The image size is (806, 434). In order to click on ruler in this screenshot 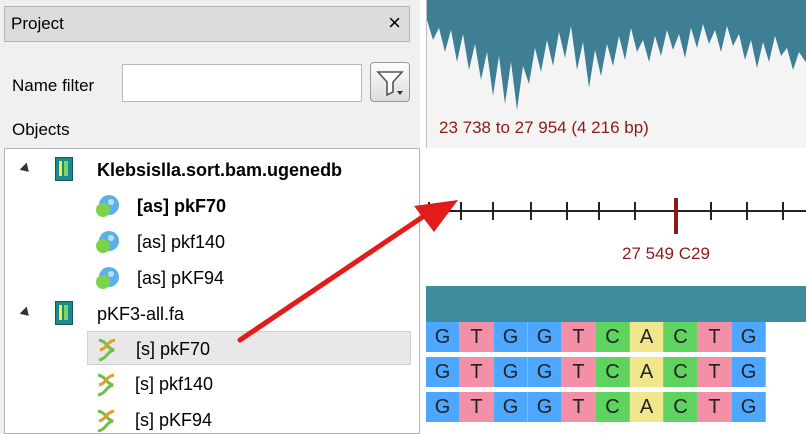, I will do `click(616, 211)`.